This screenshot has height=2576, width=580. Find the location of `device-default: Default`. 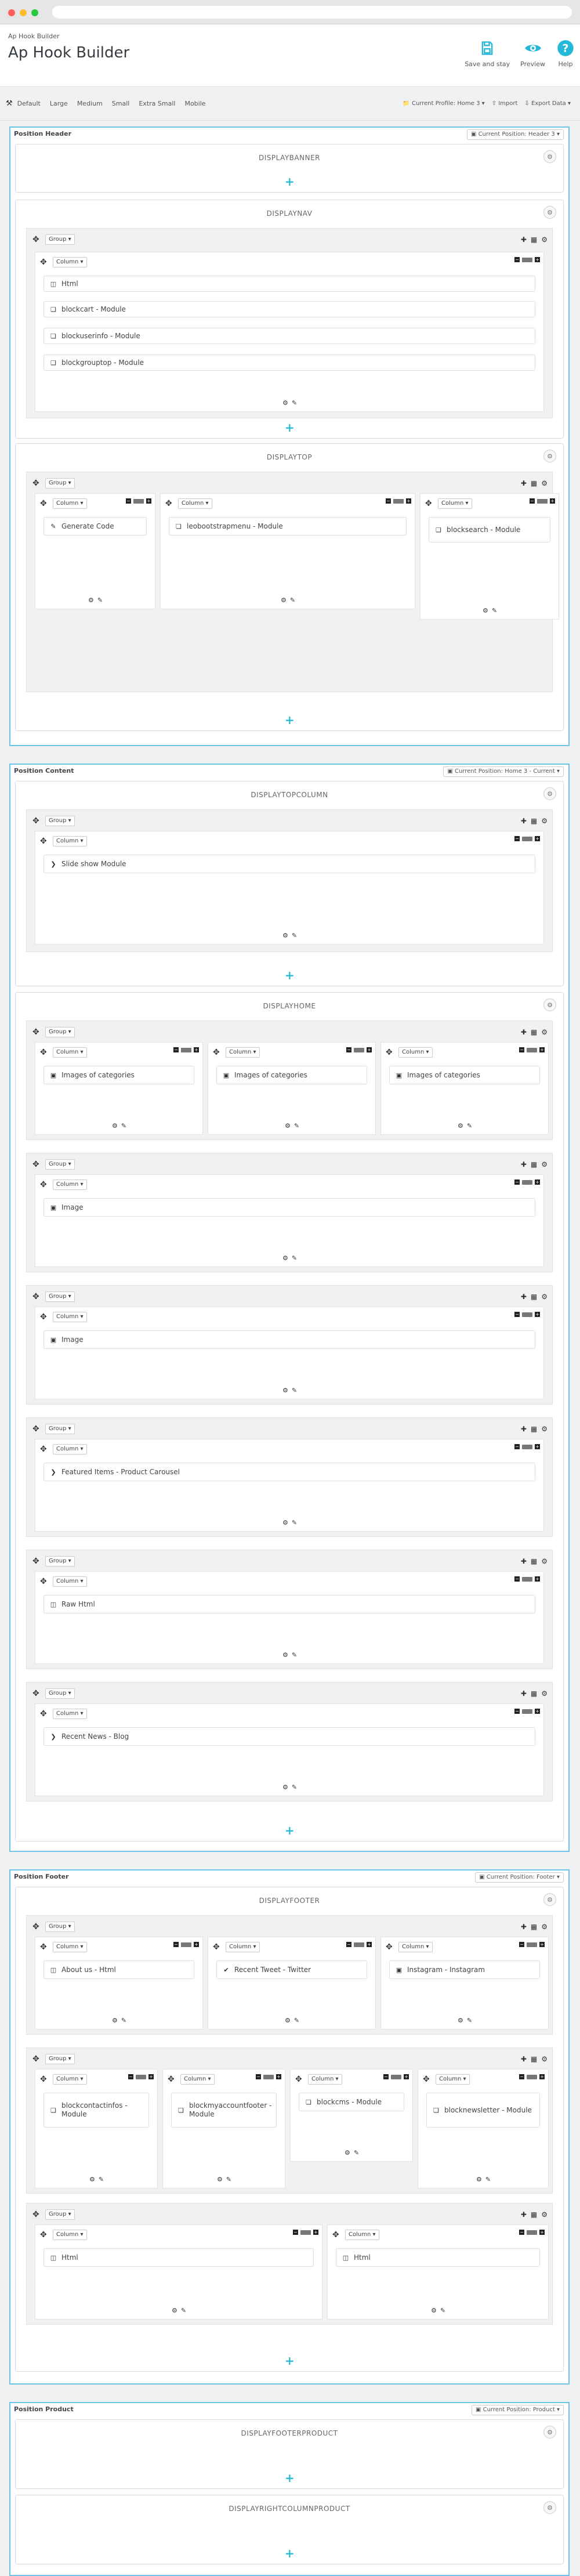

device-default: Default is located at coordinates (29, 103).